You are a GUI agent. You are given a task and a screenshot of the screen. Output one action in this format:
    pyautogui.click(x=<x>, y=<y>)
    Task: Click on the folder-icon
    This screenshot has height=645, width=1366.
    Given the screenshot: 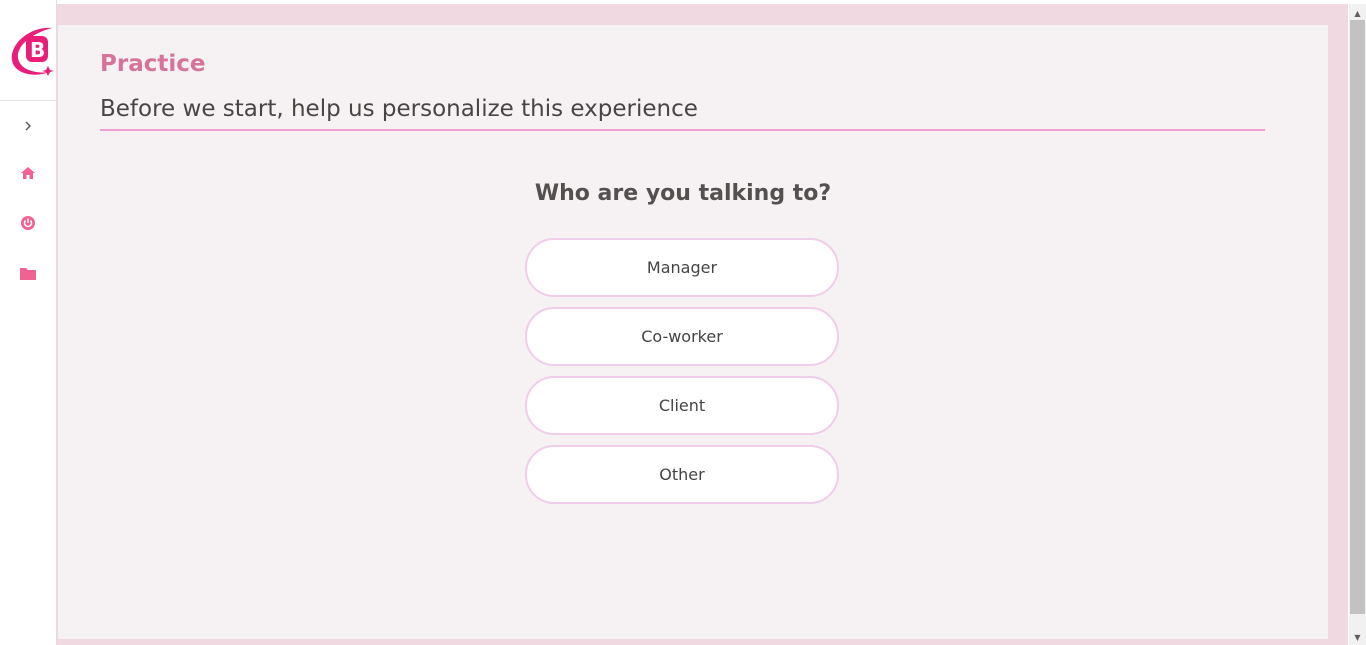 What is the action you would take?
    pyautogui.click(x=28, y=273)
    